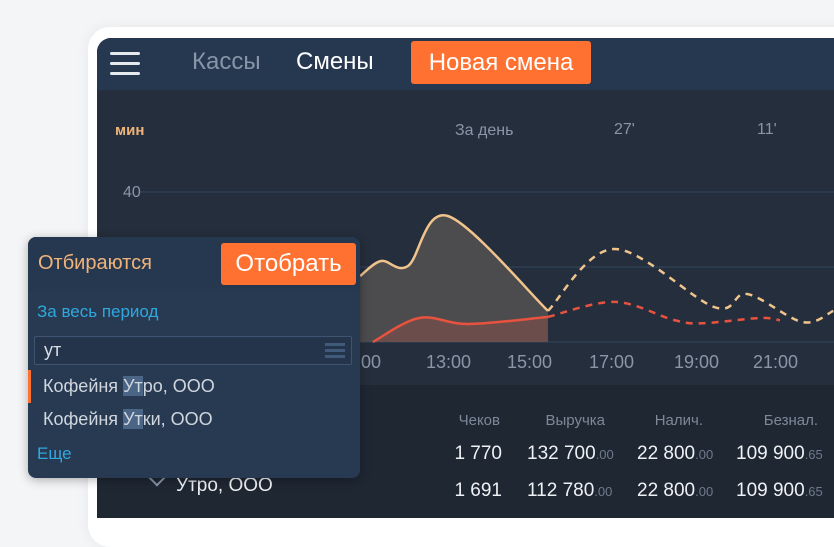  Describe the element at coordinates (224, 485) in the screenshot. I see `row-label: Утро, ООО` at that location.